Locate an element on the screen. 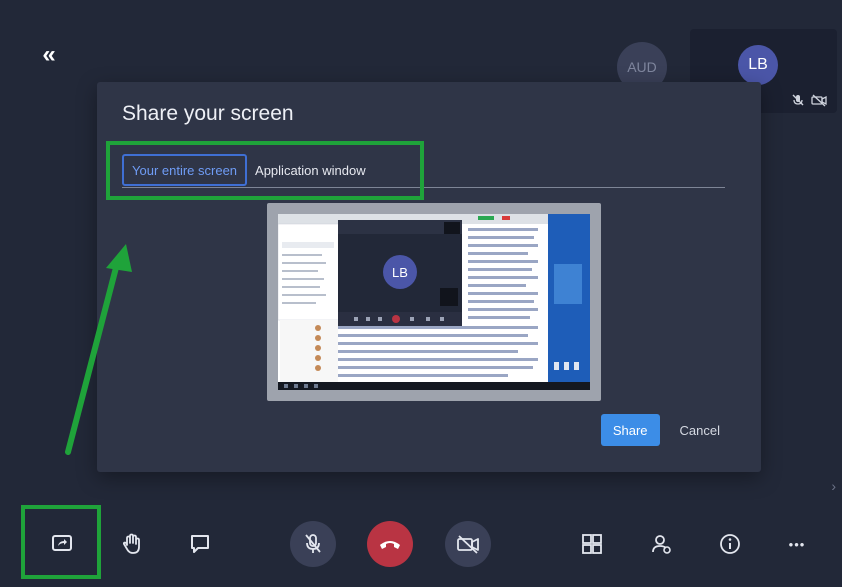  screen-preview: LB is located at coordinates (434, 302).